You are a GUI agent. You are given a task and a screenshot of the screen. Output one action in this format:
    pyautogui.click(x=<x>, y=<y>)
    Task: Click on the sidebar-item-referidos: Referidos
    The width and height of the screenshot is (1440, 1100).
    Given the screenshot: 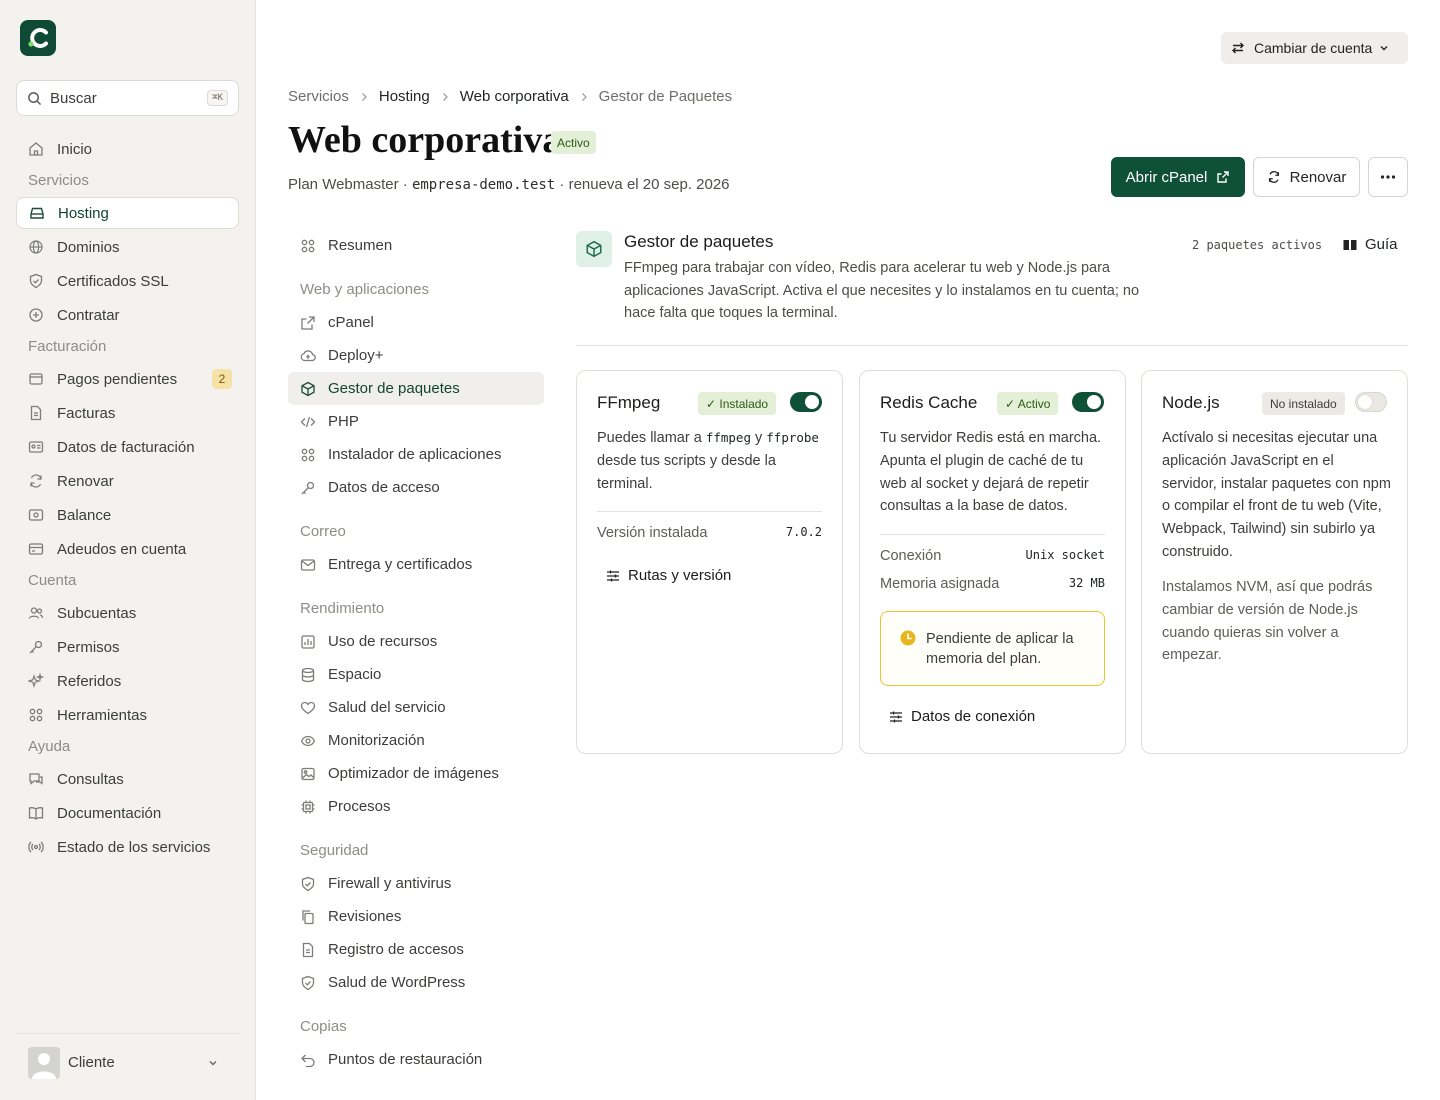 What is the action you would take?
    pyautogui.click(x=127, y=681)
    